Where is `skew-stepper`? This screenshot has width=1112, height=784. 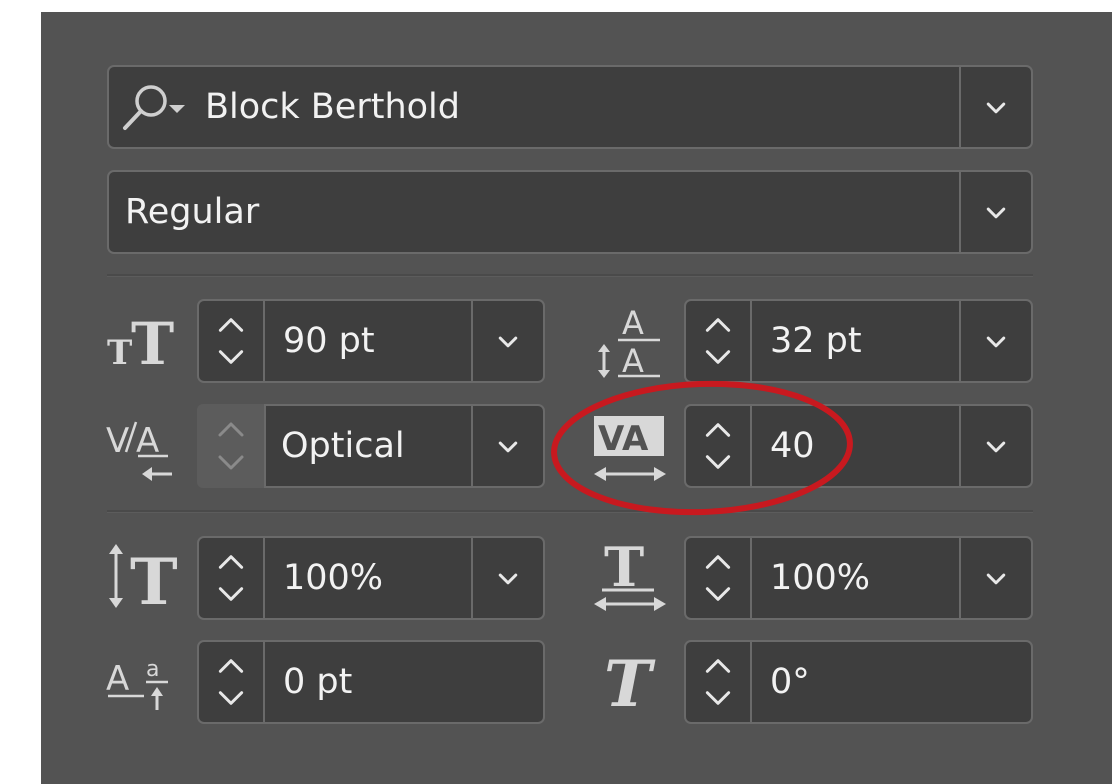
skew-stepper is located at coordinates (719, 682).